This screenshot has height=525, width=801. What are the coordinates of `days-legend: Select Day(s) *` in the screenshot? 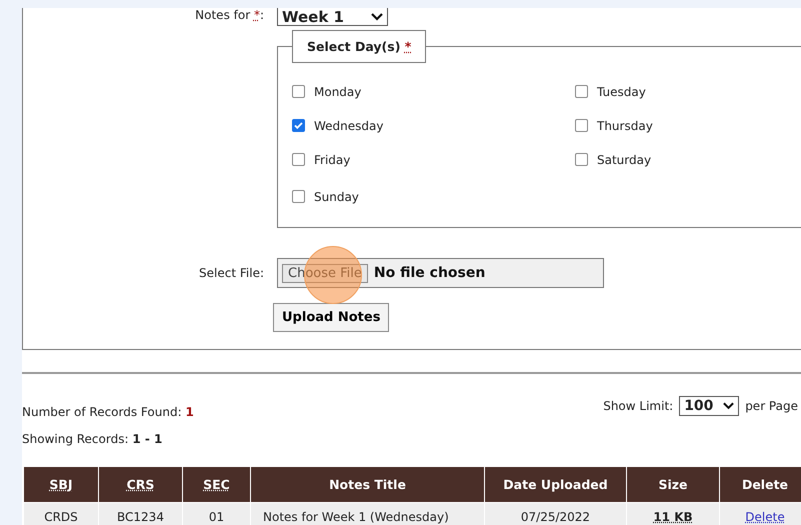 It's located at (359, 46).